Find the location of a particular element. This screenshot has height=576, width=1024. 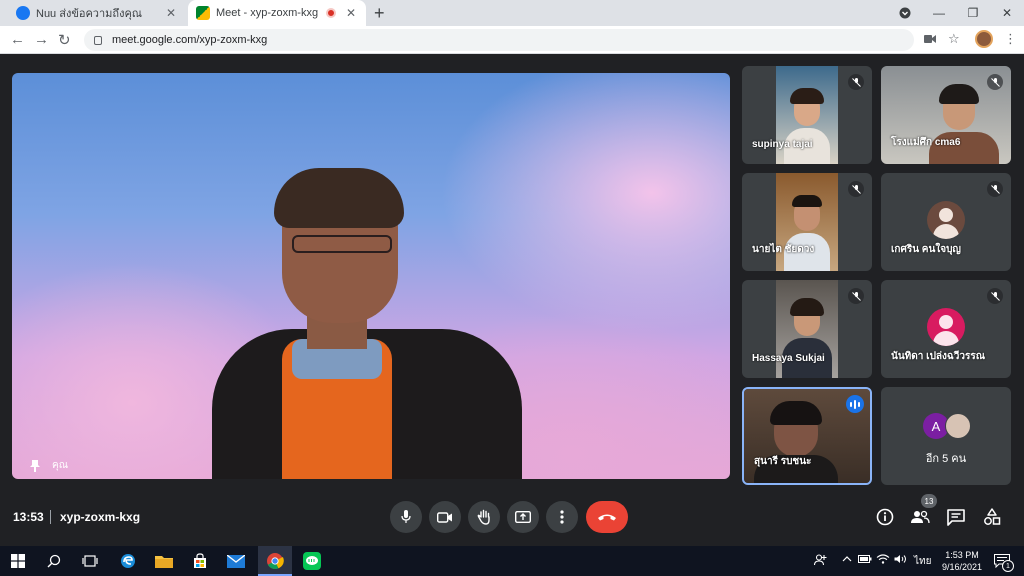

recording-icon is located at coordinates (331, 13).